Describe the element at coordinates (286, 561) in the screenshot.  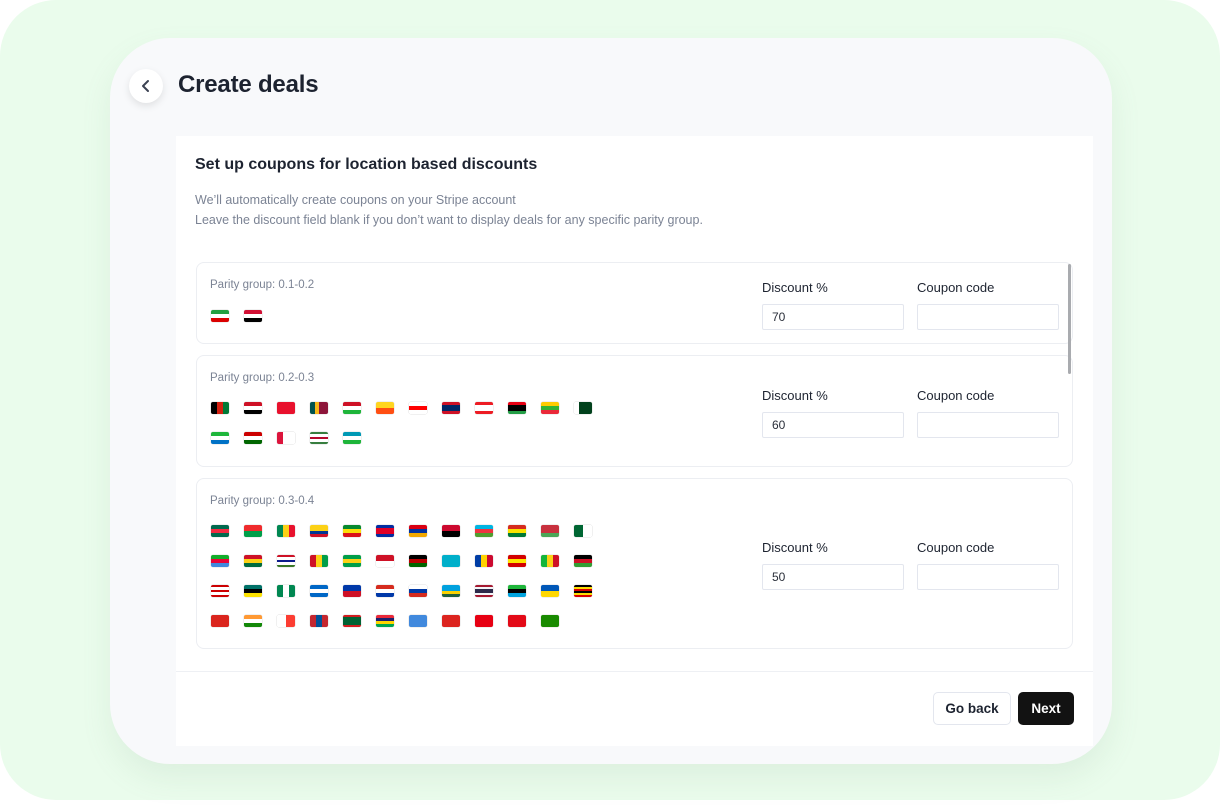
I see `flag-gm-icon` at that location.